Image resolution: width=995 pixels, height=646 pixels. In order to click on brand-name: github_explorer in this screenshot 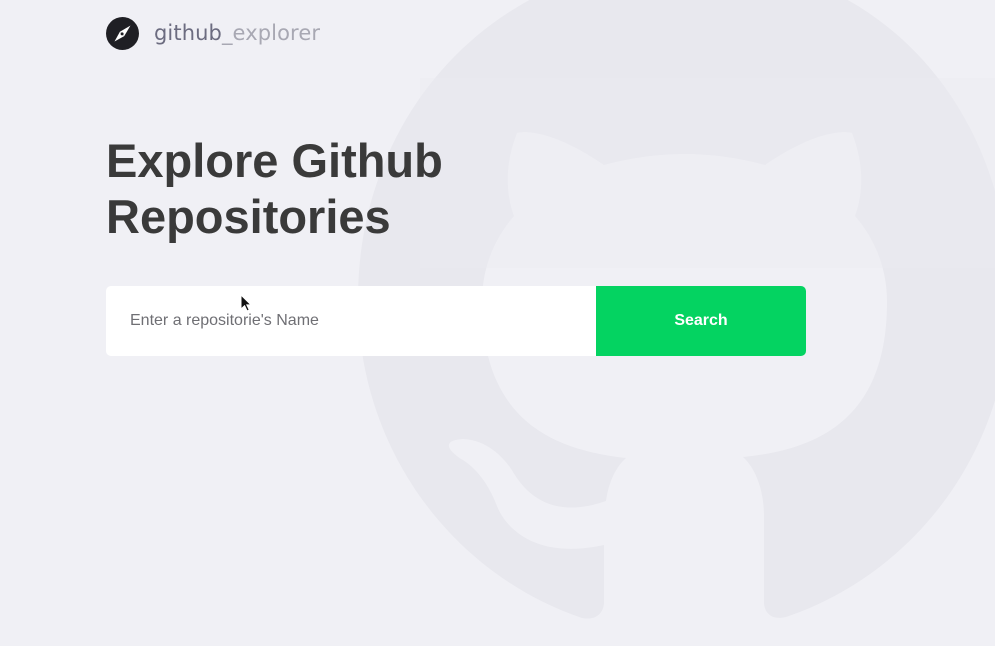, I will do `click(237, 33)`.